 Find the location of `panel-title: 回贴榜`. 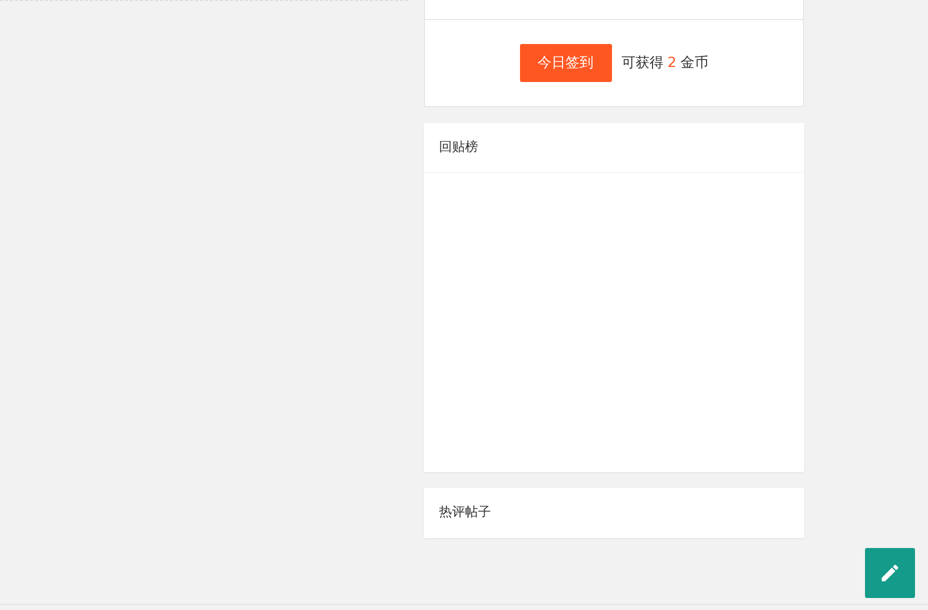

panel-title: 回贴榜 is located at coordinates (458, 147).